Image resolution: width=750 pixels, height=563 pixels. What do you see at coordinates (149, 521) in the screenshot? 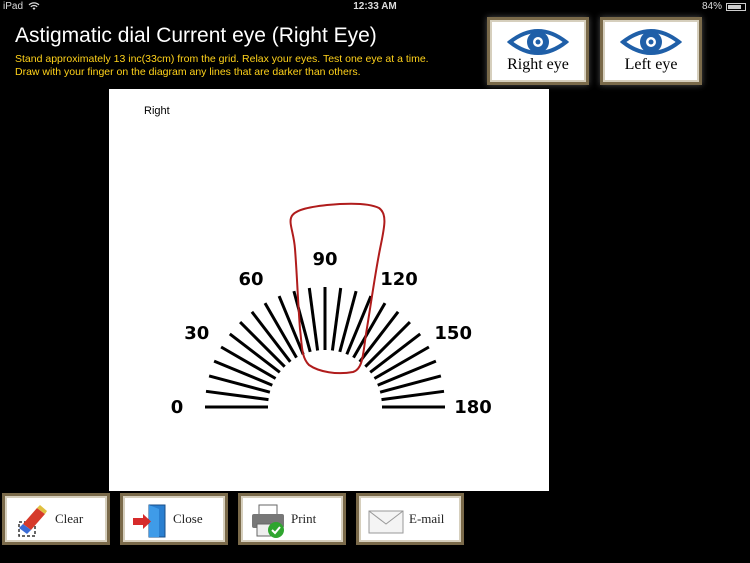
I see `exit-door-icon` at bounding box center [149, 521].